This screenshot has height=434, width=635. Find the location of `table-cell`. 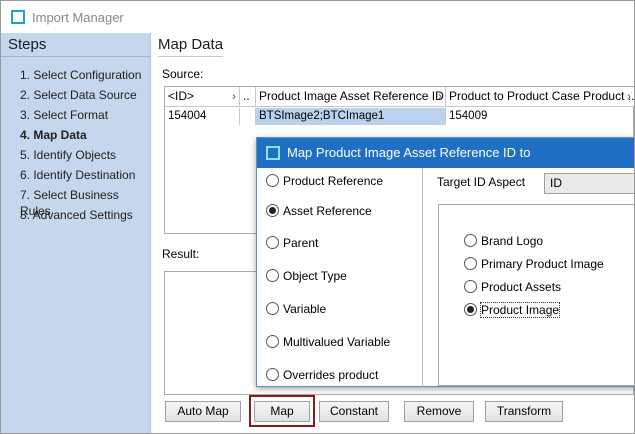

table-cell is located at coordinates (248, 116).